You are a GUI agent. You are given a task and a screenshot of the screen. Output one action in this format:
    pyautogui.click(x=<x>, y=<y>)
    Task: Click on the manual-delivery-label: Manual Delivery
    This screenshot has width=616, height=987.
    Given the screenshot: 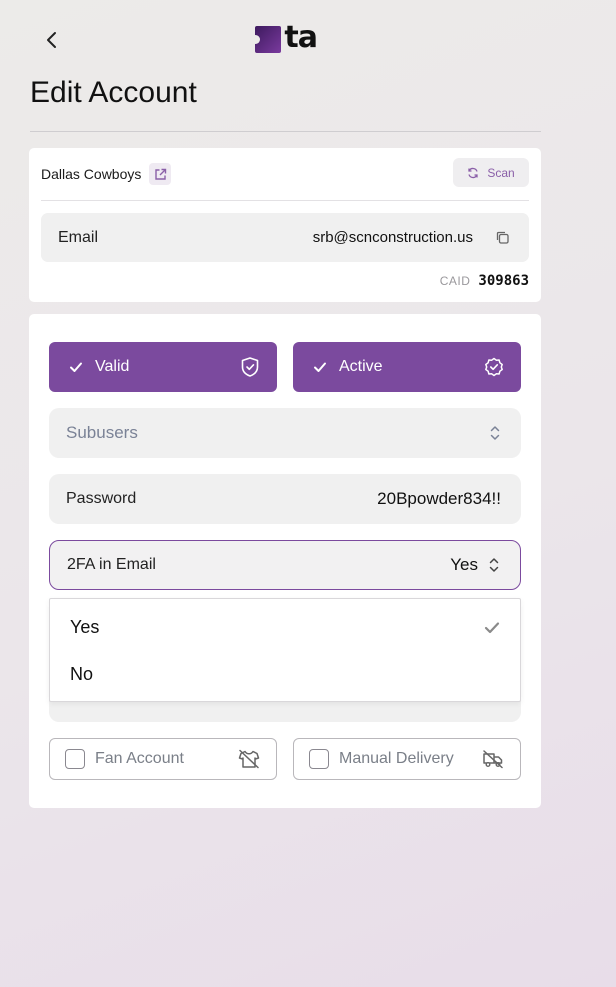 What is the action you would take?
    pyautogui.click(x=396, y=758)
    